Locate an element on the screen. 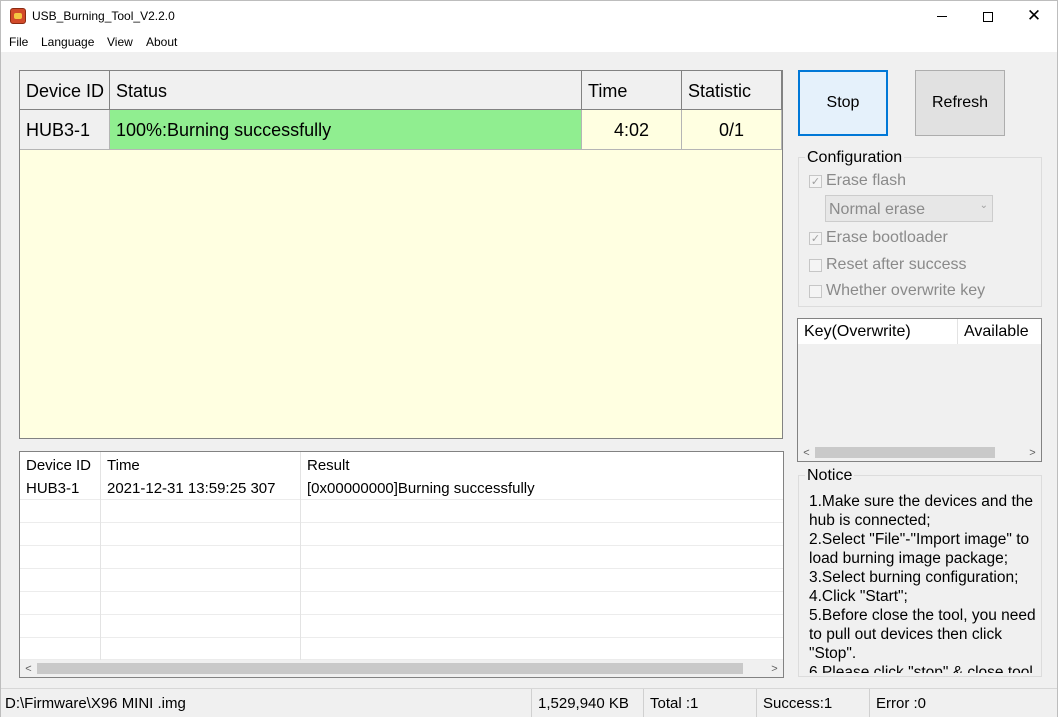  success-count: Success:1 is located at coordinates (813, 703).